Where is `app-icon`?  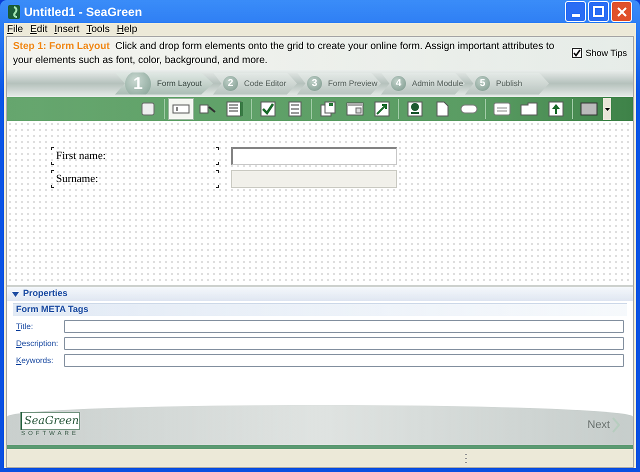
app-icon is located at coordinates (14, 11).